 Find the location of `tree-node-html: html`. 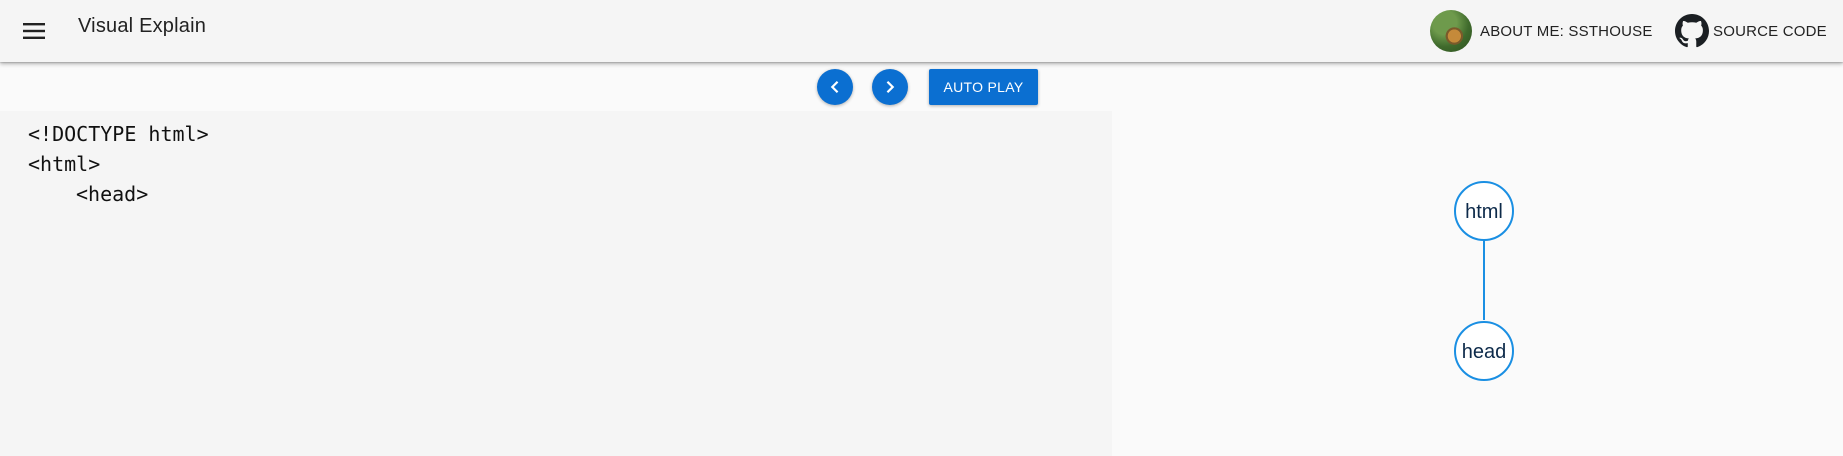

tree-node-html: html is located at coordinates (1484, 211).